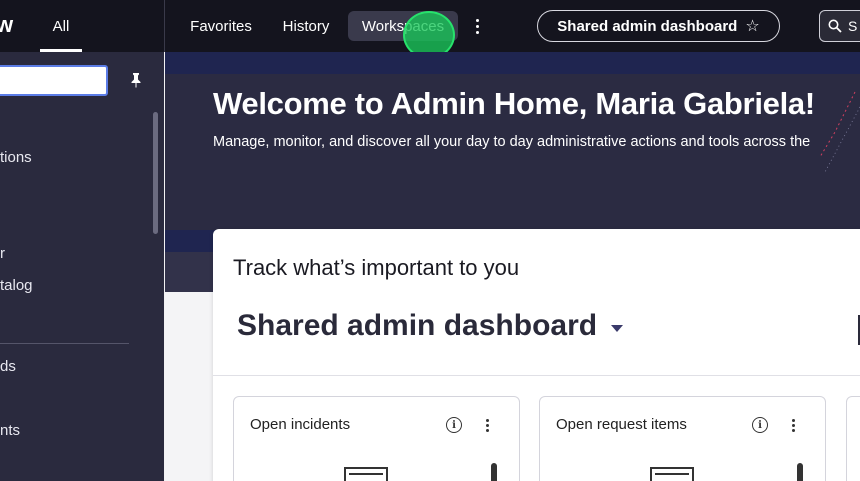 This screenshot has width=860, height=481. I want to click on star-icon: ☆, so click(752, 26).